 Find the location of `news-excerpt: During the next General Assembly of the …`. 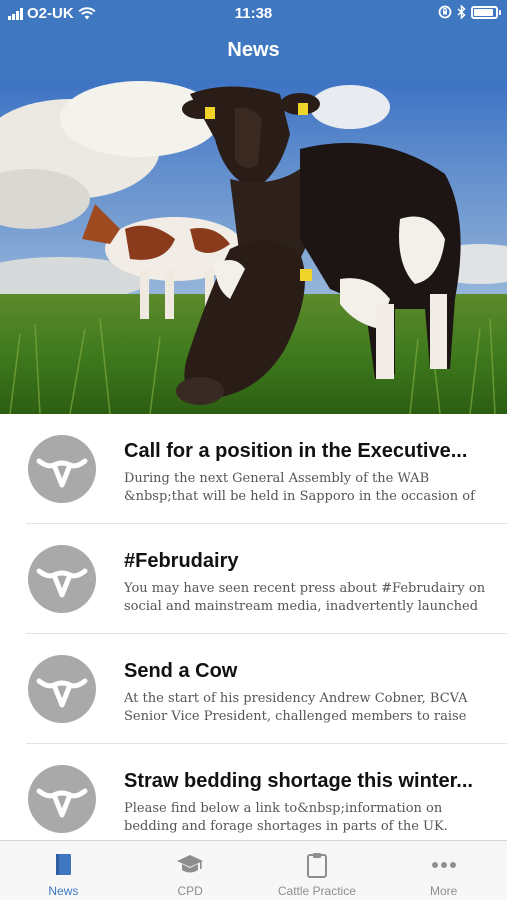

news-excerpt: During the next General Assembly of the … is located at coordinates (299, 487).